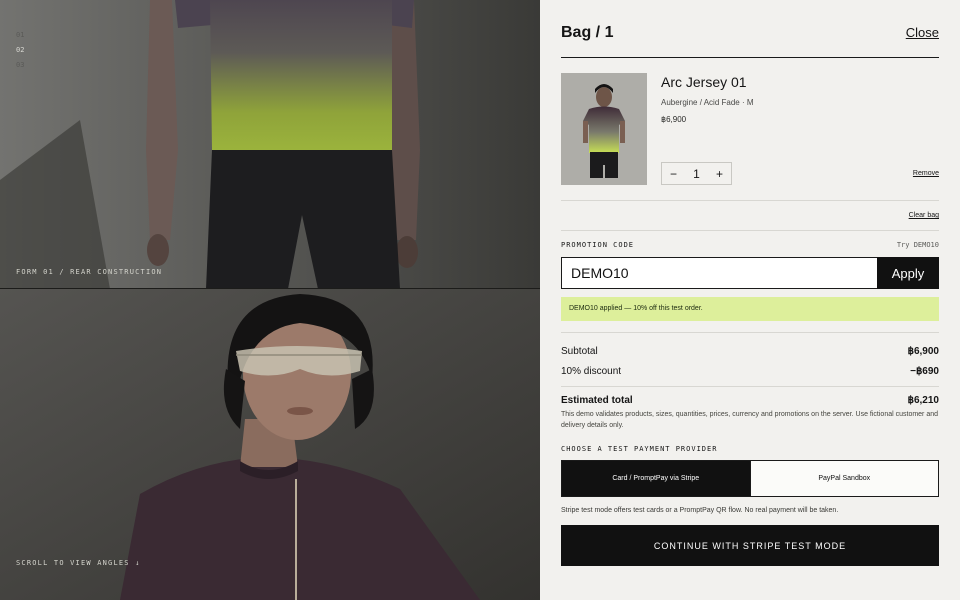 This screenshot has width=960, height=600. Describe the element at coordinates (89, 272) in the screenshot. I see `image-caption-rear: FORM 01 / REAR CONSTRUCTION` at that location.